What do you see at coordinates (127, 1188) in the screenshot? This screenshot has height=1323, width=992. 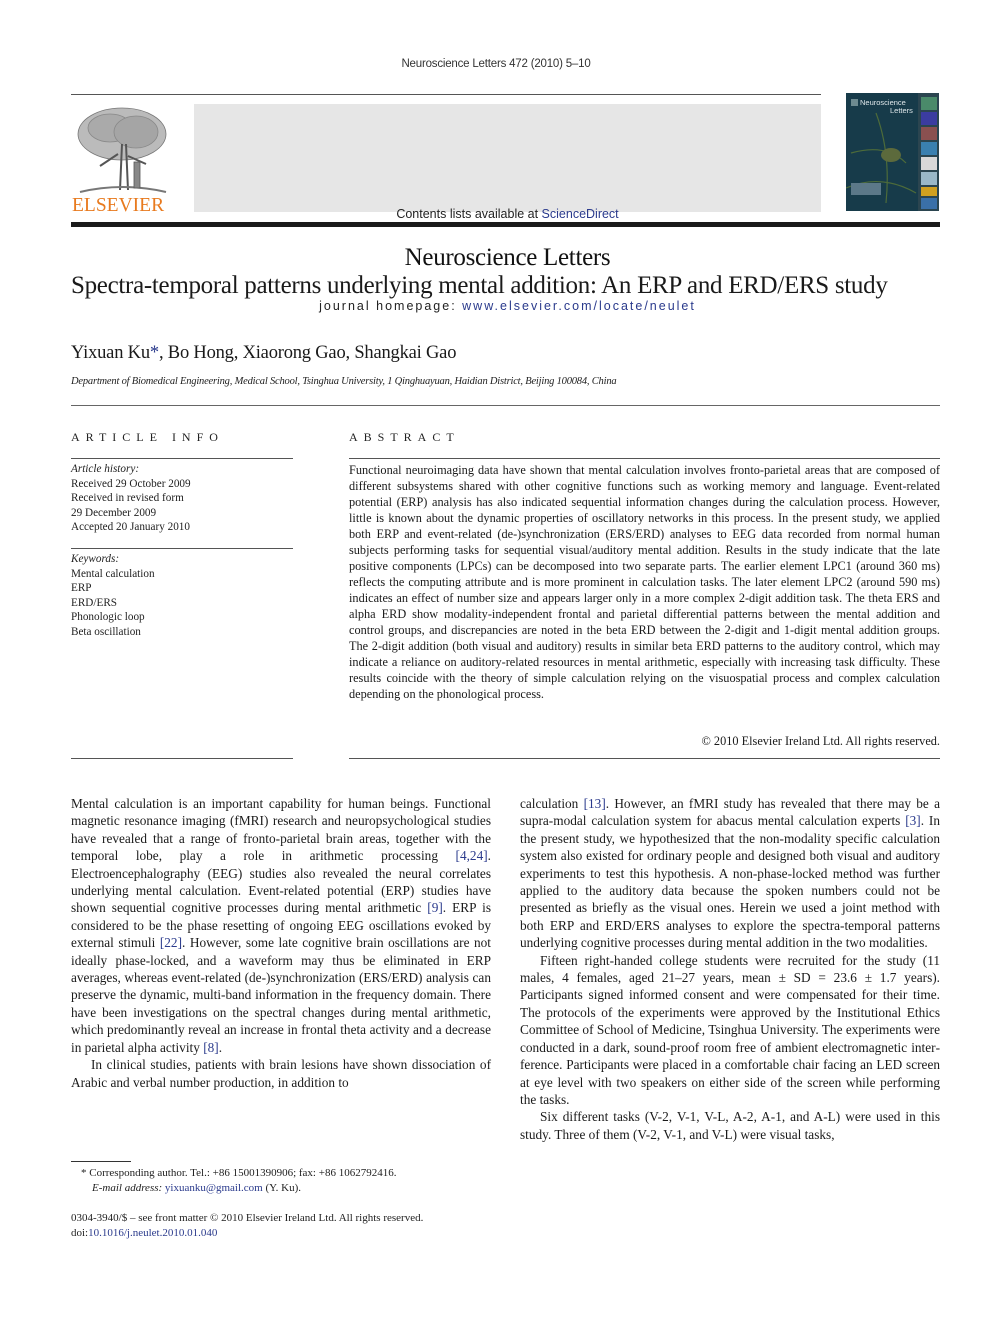 I see `email-label: E-mail address:` at bounding box center [127, 1188].